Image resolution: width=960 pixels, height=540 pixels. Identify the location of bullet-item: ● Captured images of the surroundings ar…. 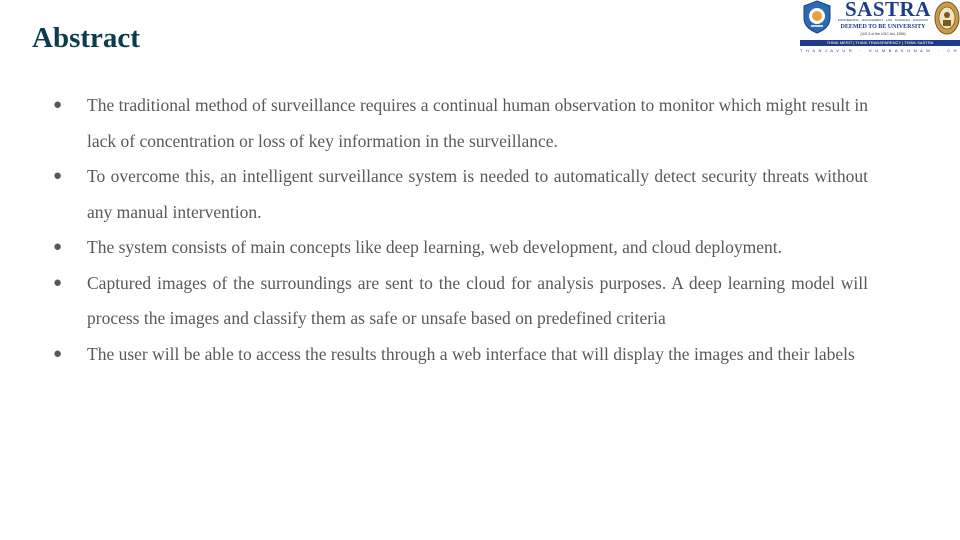
(460, 301).